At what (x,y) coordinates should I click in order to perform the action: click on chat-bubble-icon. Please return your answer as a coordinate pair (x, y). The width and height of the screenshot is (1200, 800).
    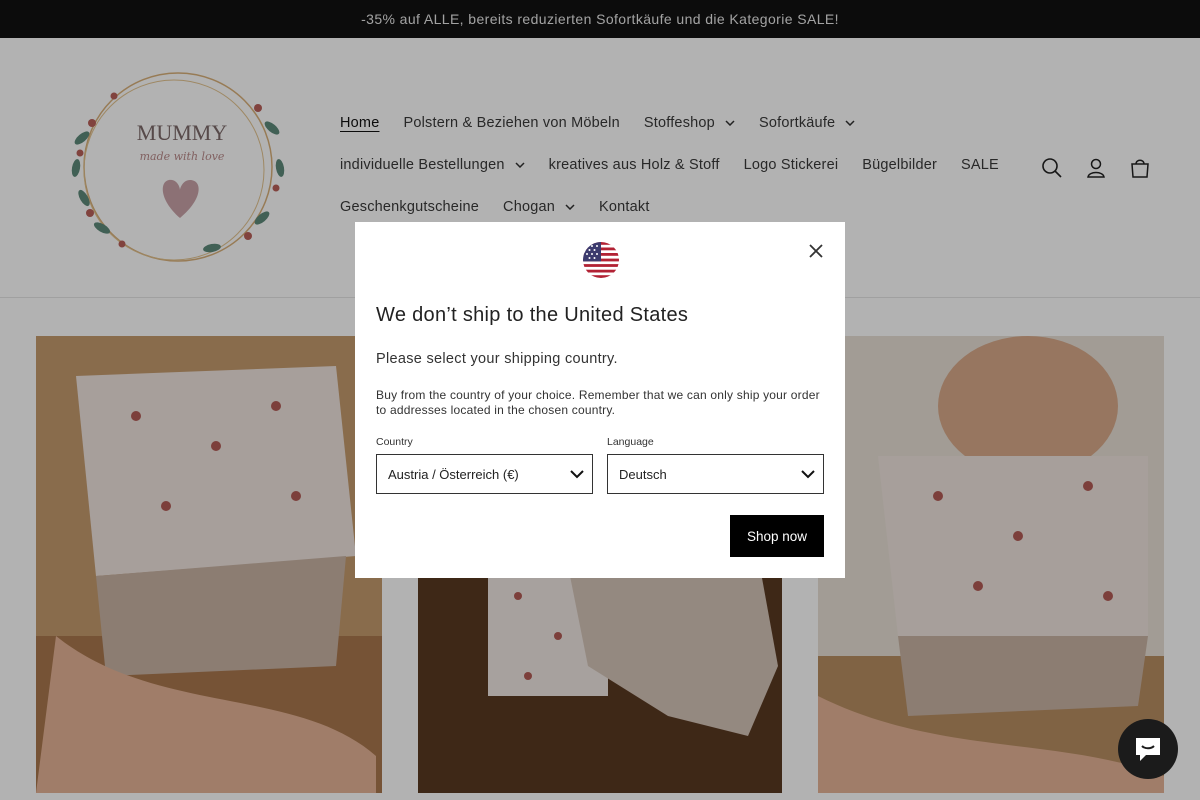
    Looking at the image, I should click on (1148, 749).